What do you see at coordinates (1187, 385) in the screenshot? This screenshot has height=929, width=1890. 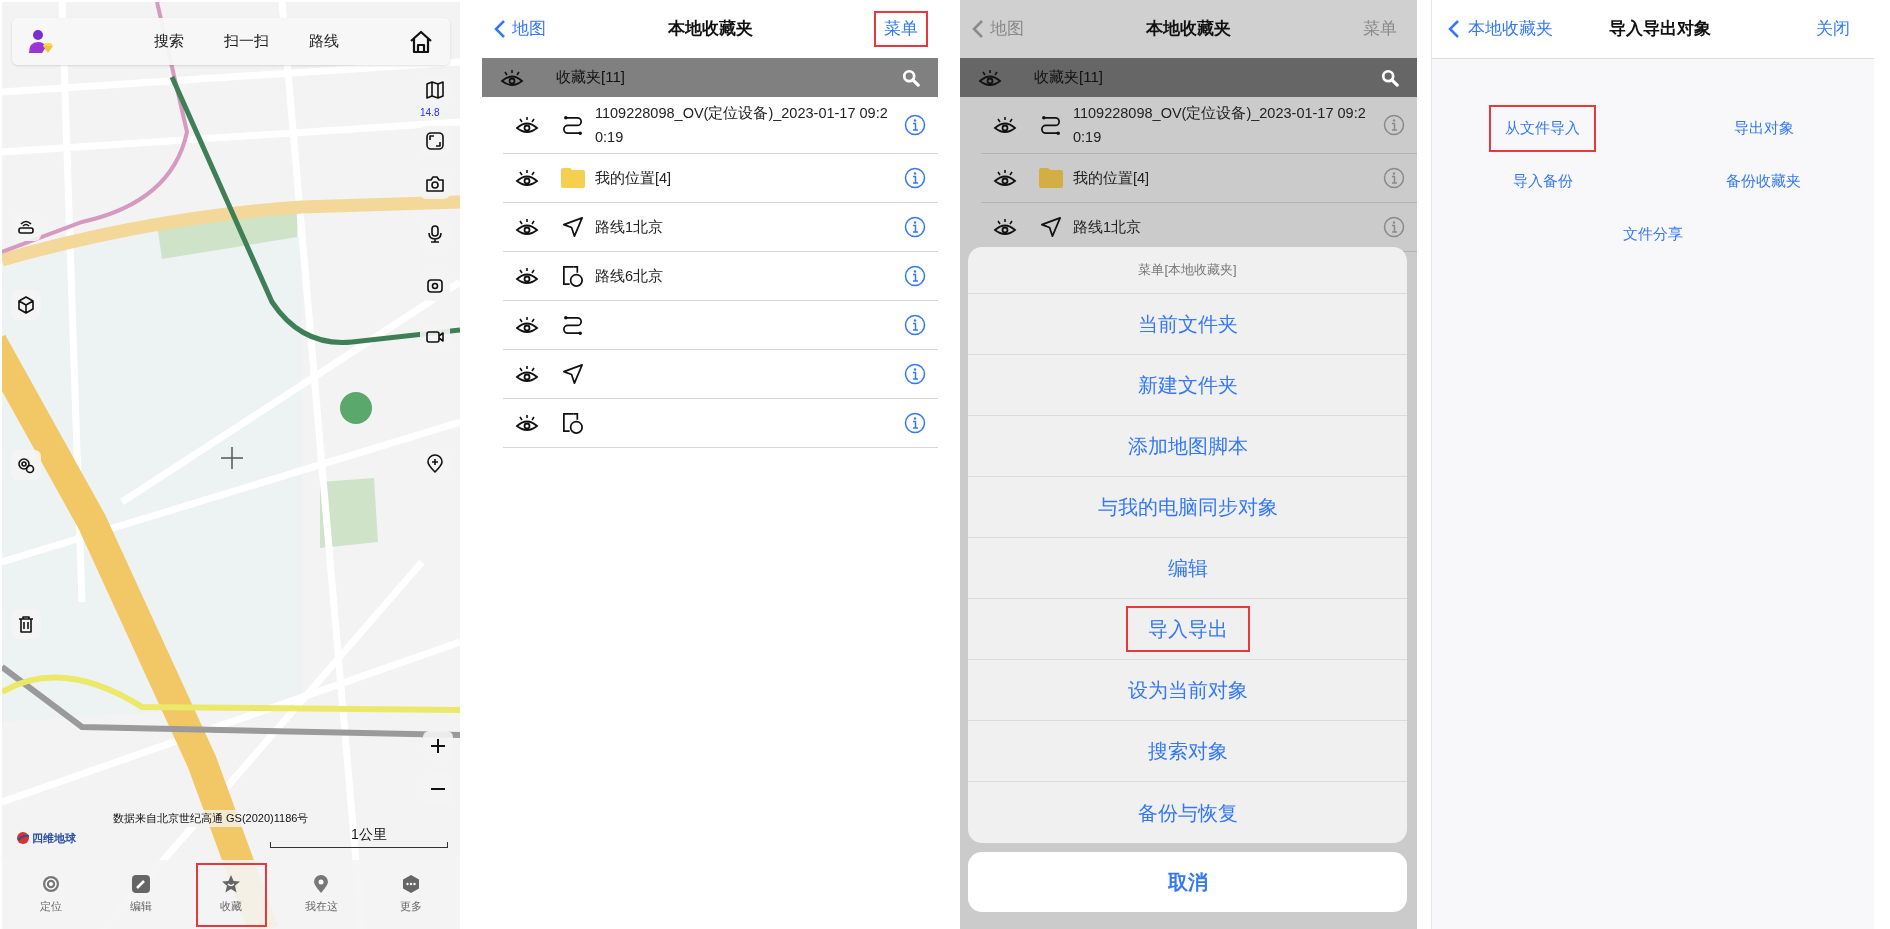 I see `menu-item: 新建文件夹` at bounding box center [1187, 385].